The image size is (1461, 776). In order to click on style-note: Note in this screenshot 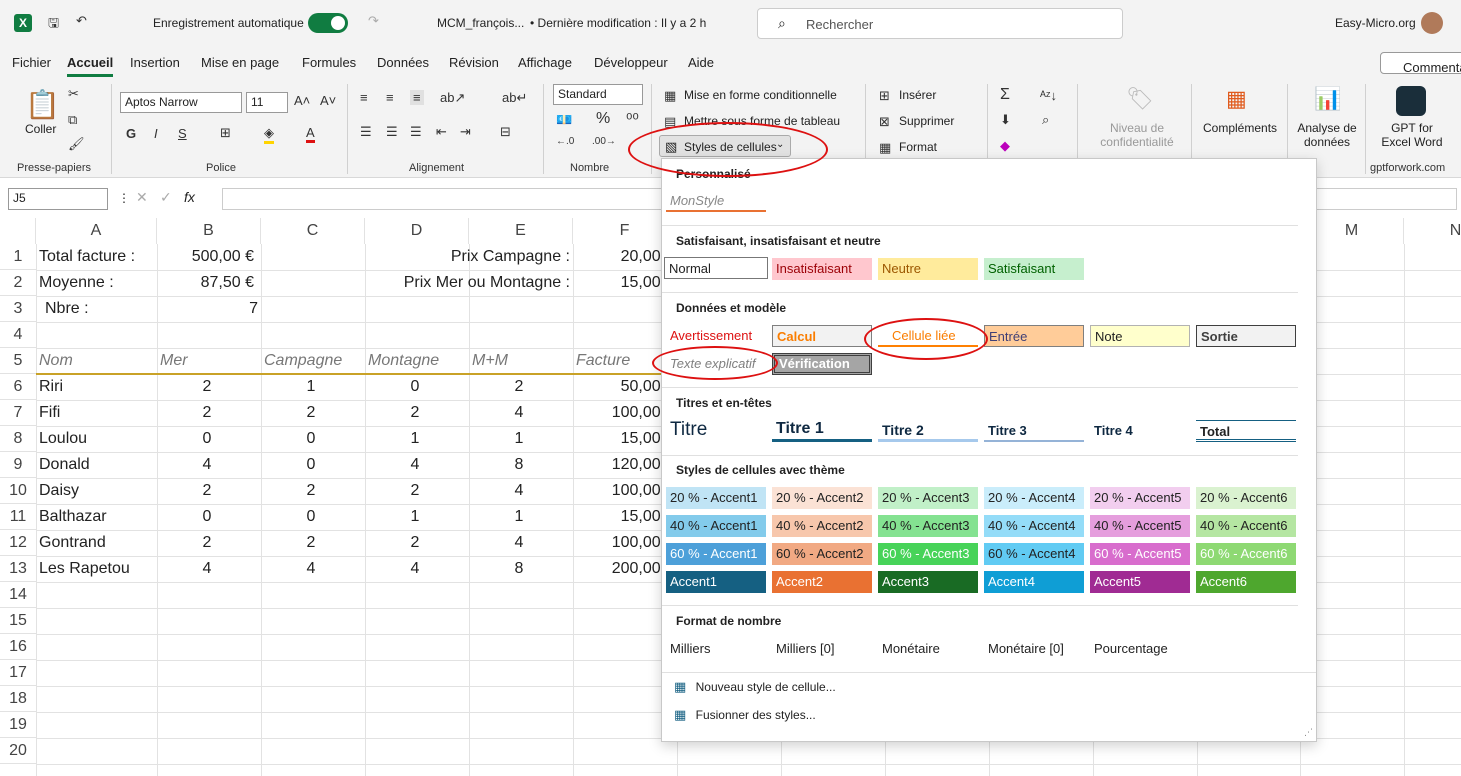, I will do `click(1140, 336)`.